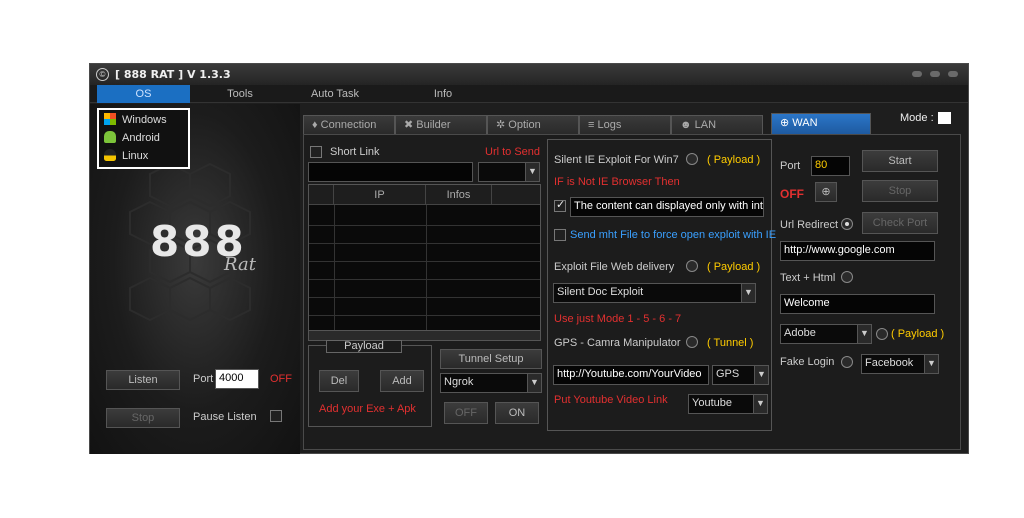  What do you see at coordinates (654, 293) in the screenshot?
I see `exploit-select: Silent Doc Exploit ▼` at bounding box center [654, 293].